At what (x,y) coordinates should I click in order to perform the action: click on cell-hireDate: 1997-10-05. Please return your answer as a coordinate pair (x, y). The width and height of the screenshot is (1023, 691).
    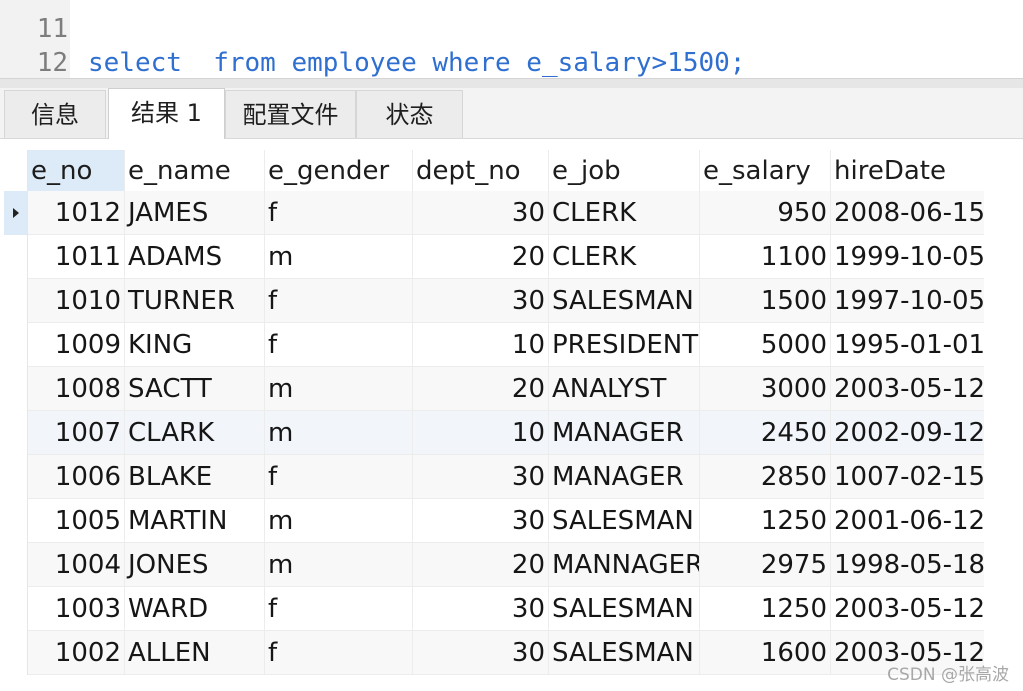
    Looking at the image, I should click on (907, 301).